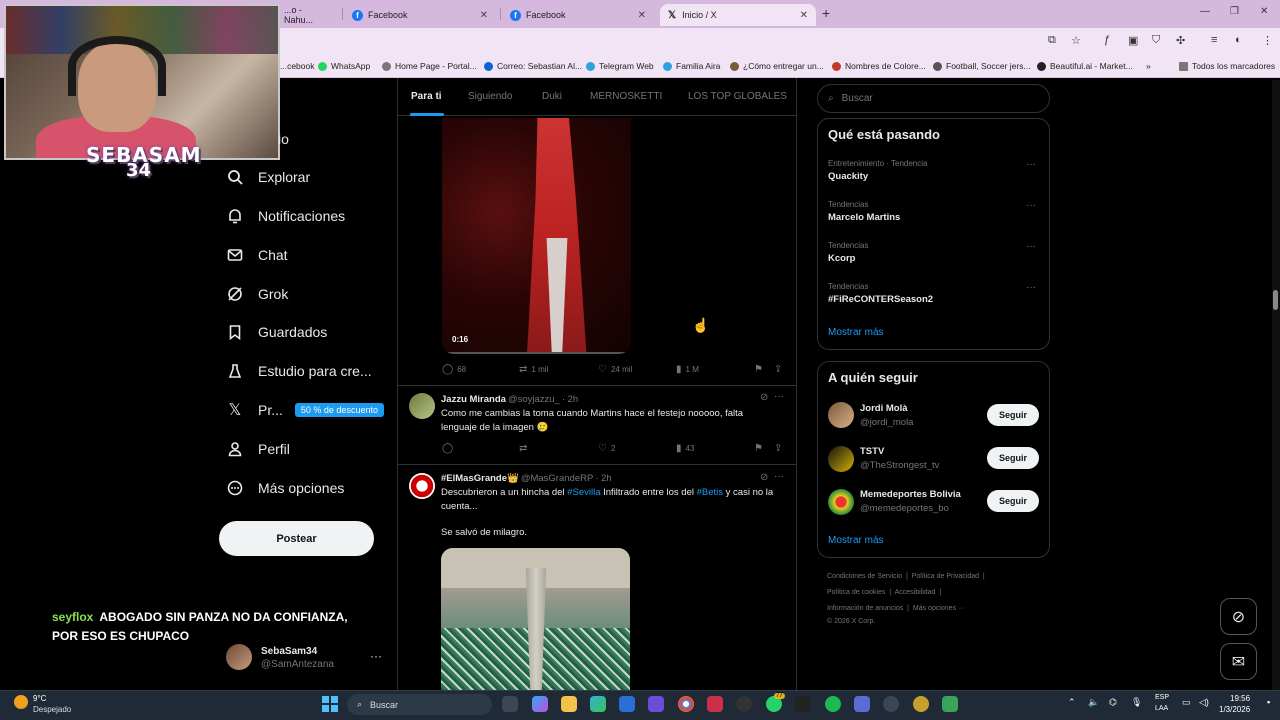 The width and height of the screenshot is (1280, 720). I want to click on copilot-icon, so click(540, 704).